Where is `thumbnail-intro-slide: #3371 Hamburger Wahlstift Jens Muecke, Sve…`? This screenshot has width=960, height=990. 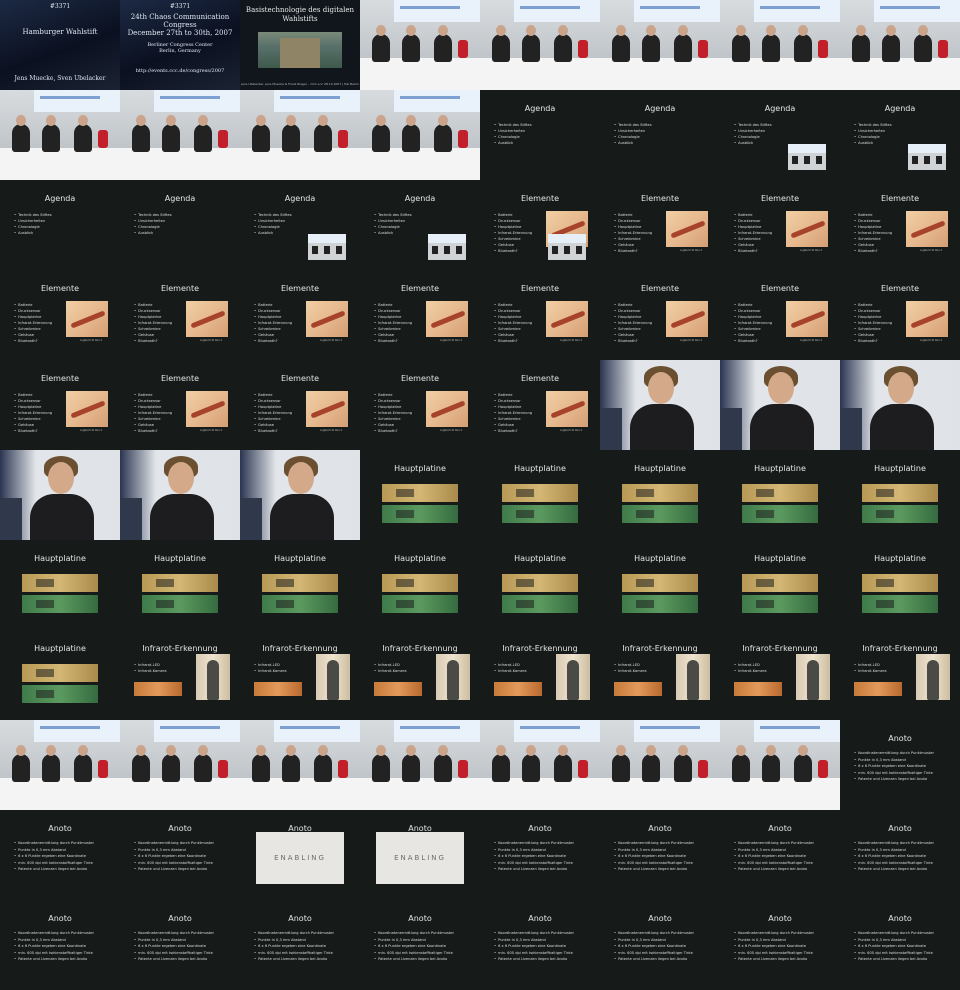 thumbnail-intro-slide: #3371 Hamburger Wahlstift Jens Muecke, Sve… is located at coordinates (60, 45).